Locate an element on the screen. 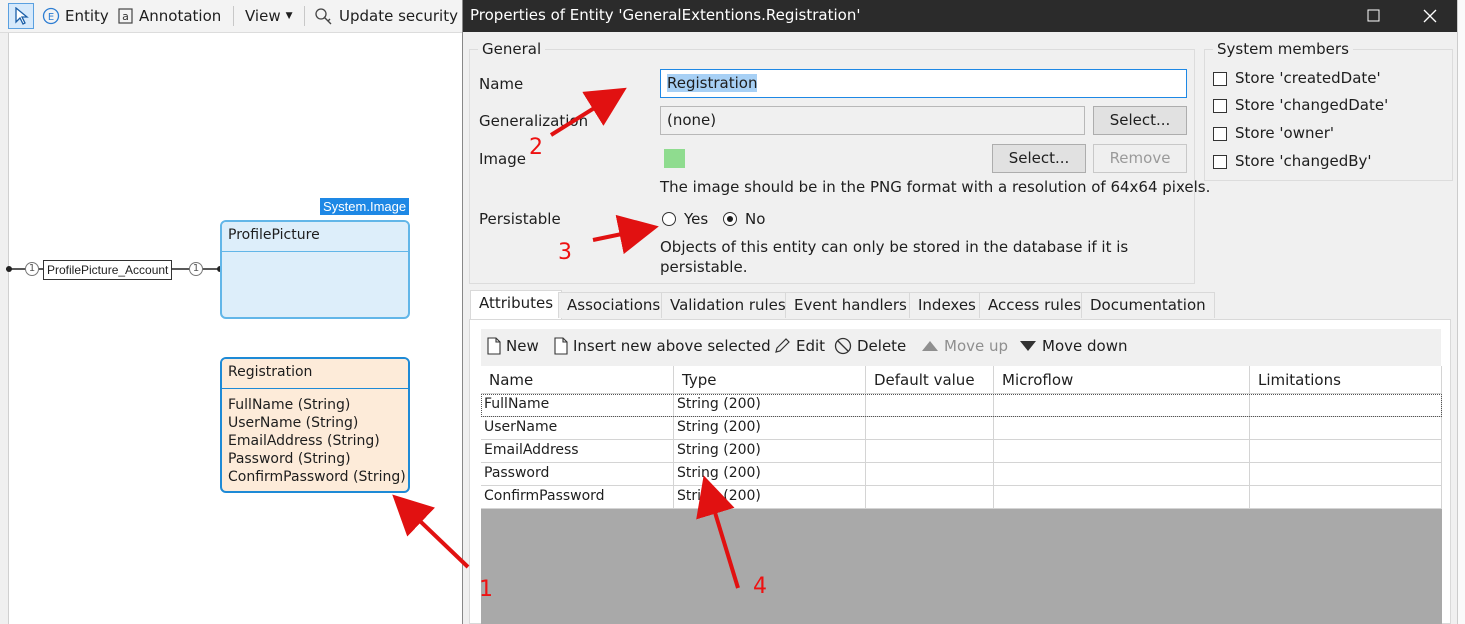 Image resolution: width=1465 pixels, height=624 pixels. entity-attribute: FullName (String) is located at coordinates (315, 405).